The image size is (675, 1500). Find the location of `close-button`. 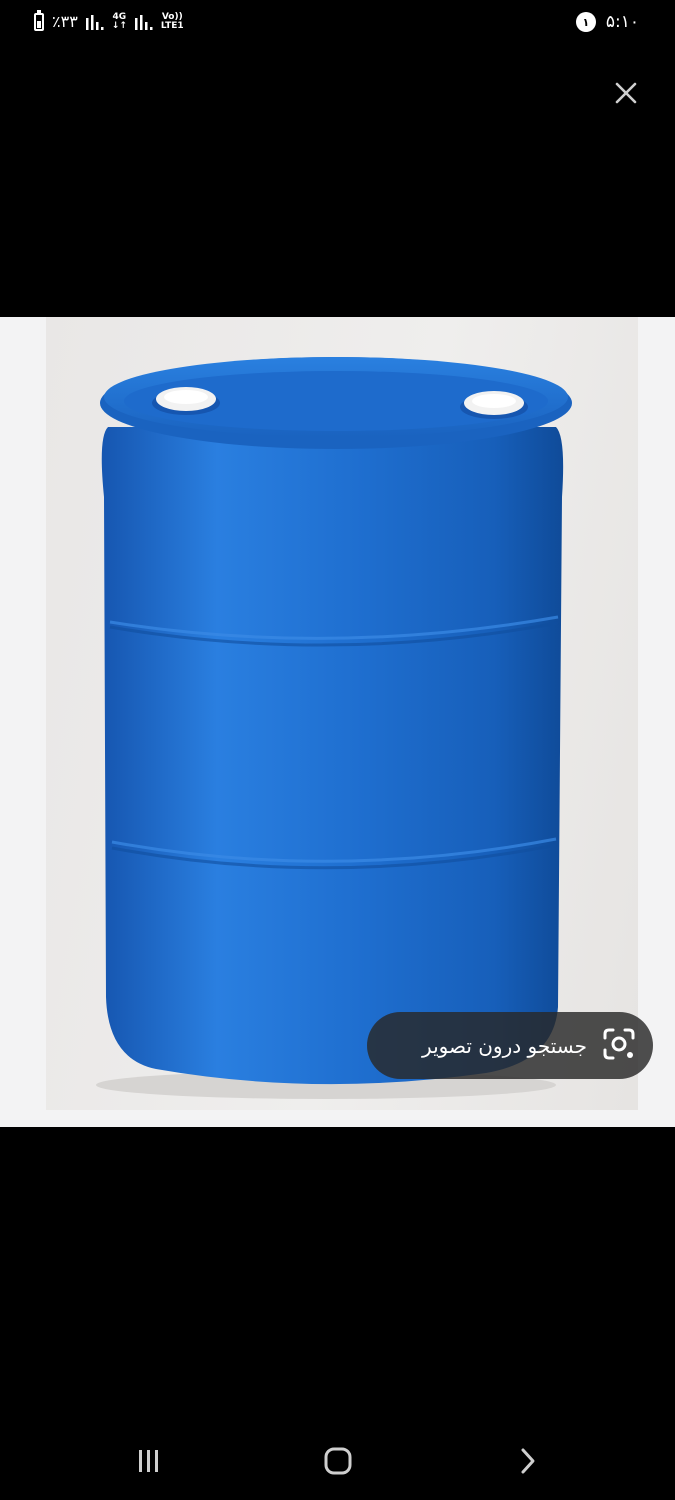

close-button is located at coordinates (626, 93).